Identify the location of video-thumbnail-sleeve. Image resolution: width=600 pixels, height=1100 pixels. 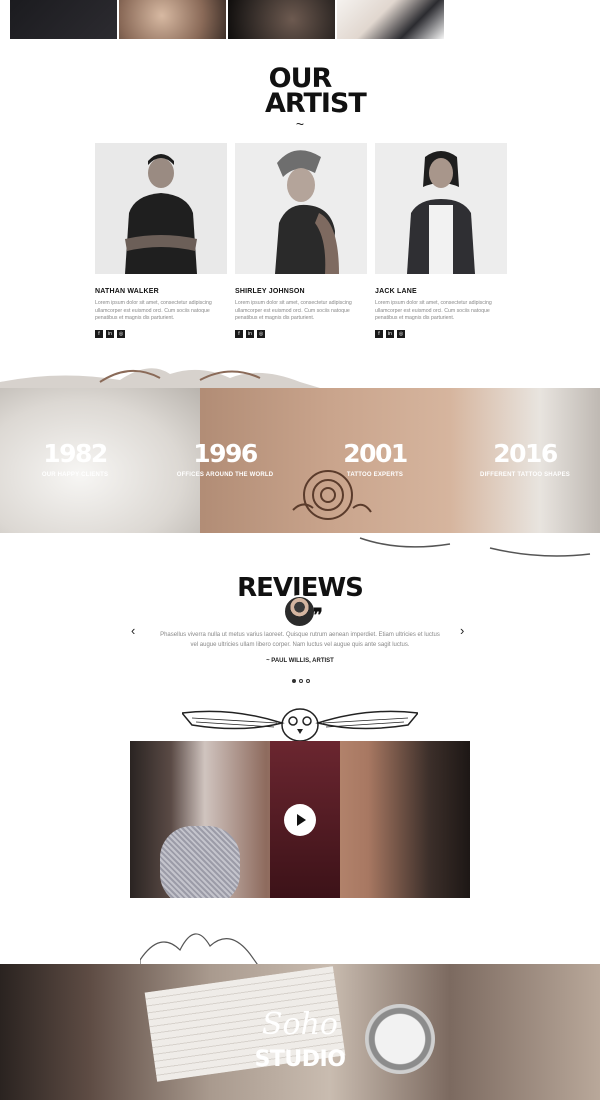
(200, 862).